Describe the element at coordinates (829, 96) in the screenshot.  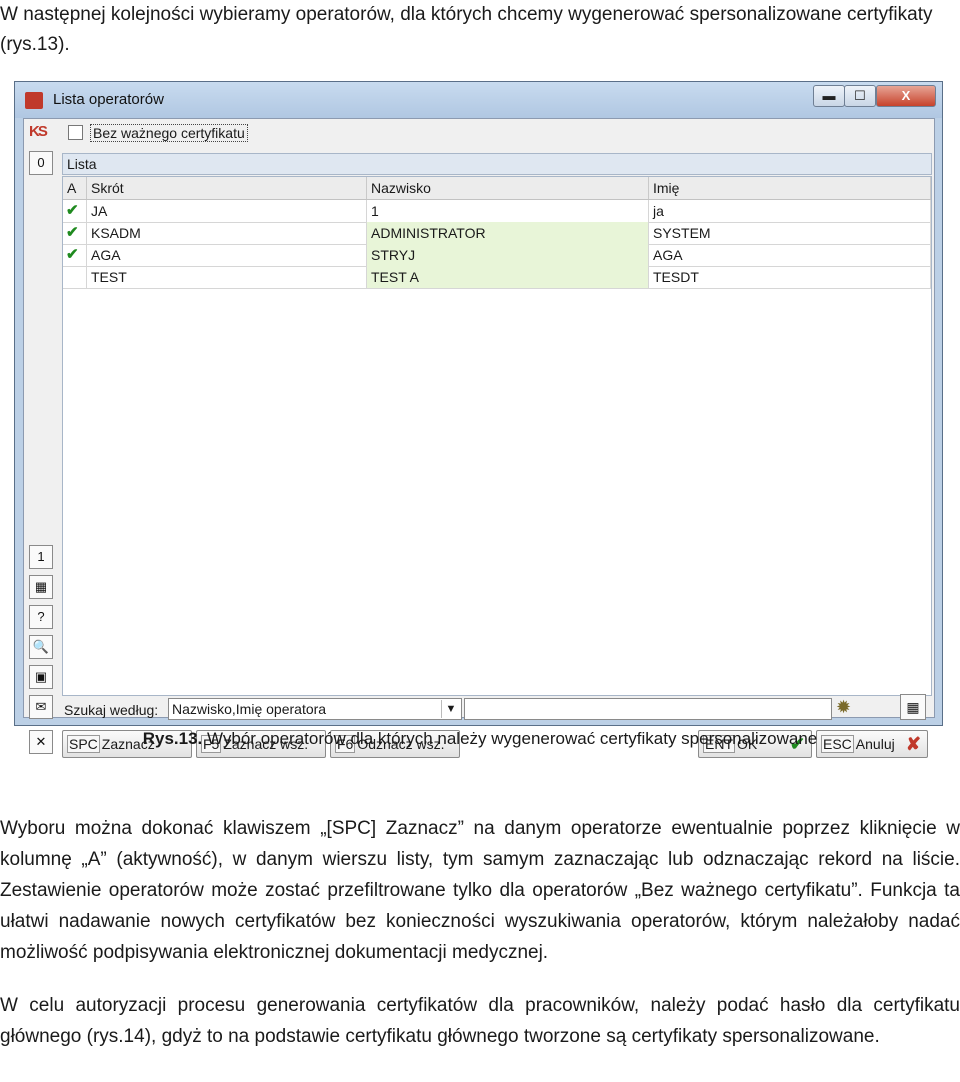
I see `minimize-button: ▬` at that location.